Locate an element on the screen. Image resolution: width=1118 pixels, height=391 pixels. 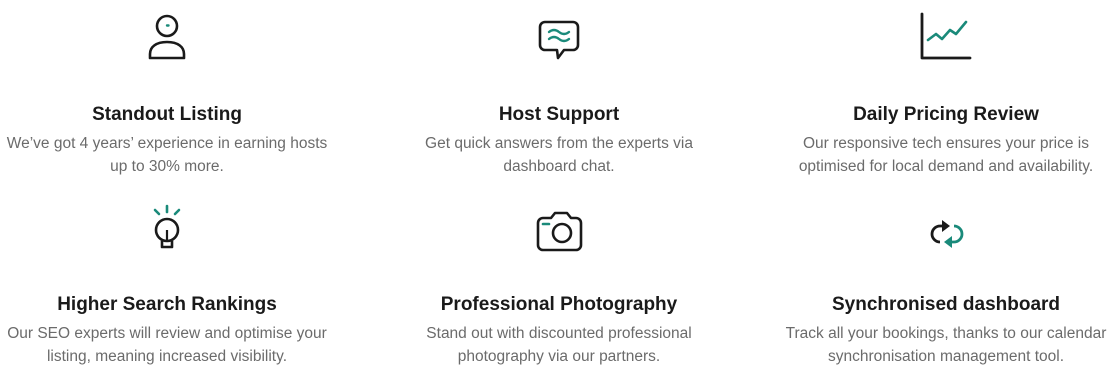
sync-arrows-icon is located at coordinates (946, 232).